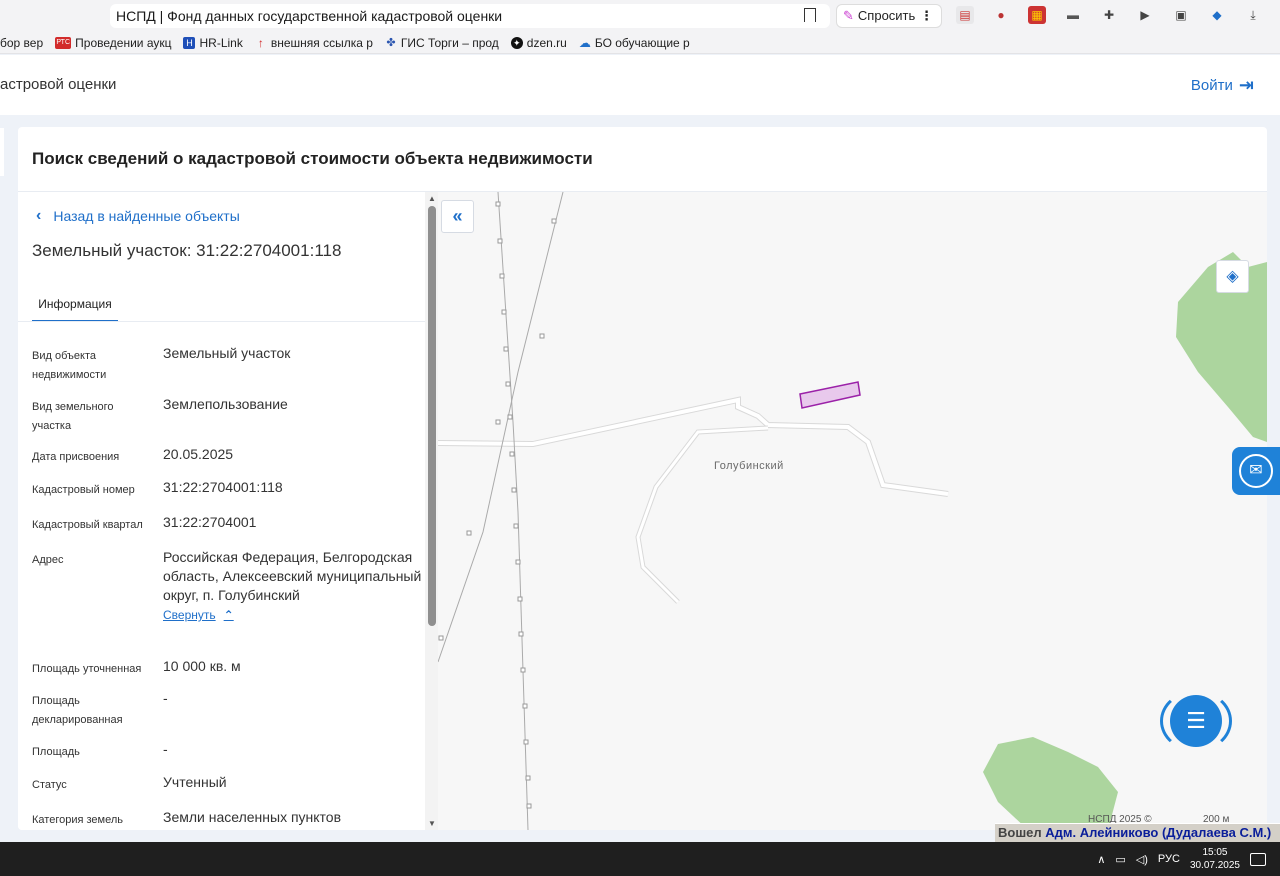  I want to click on layers-icon: ◈, so click(1232, 276).